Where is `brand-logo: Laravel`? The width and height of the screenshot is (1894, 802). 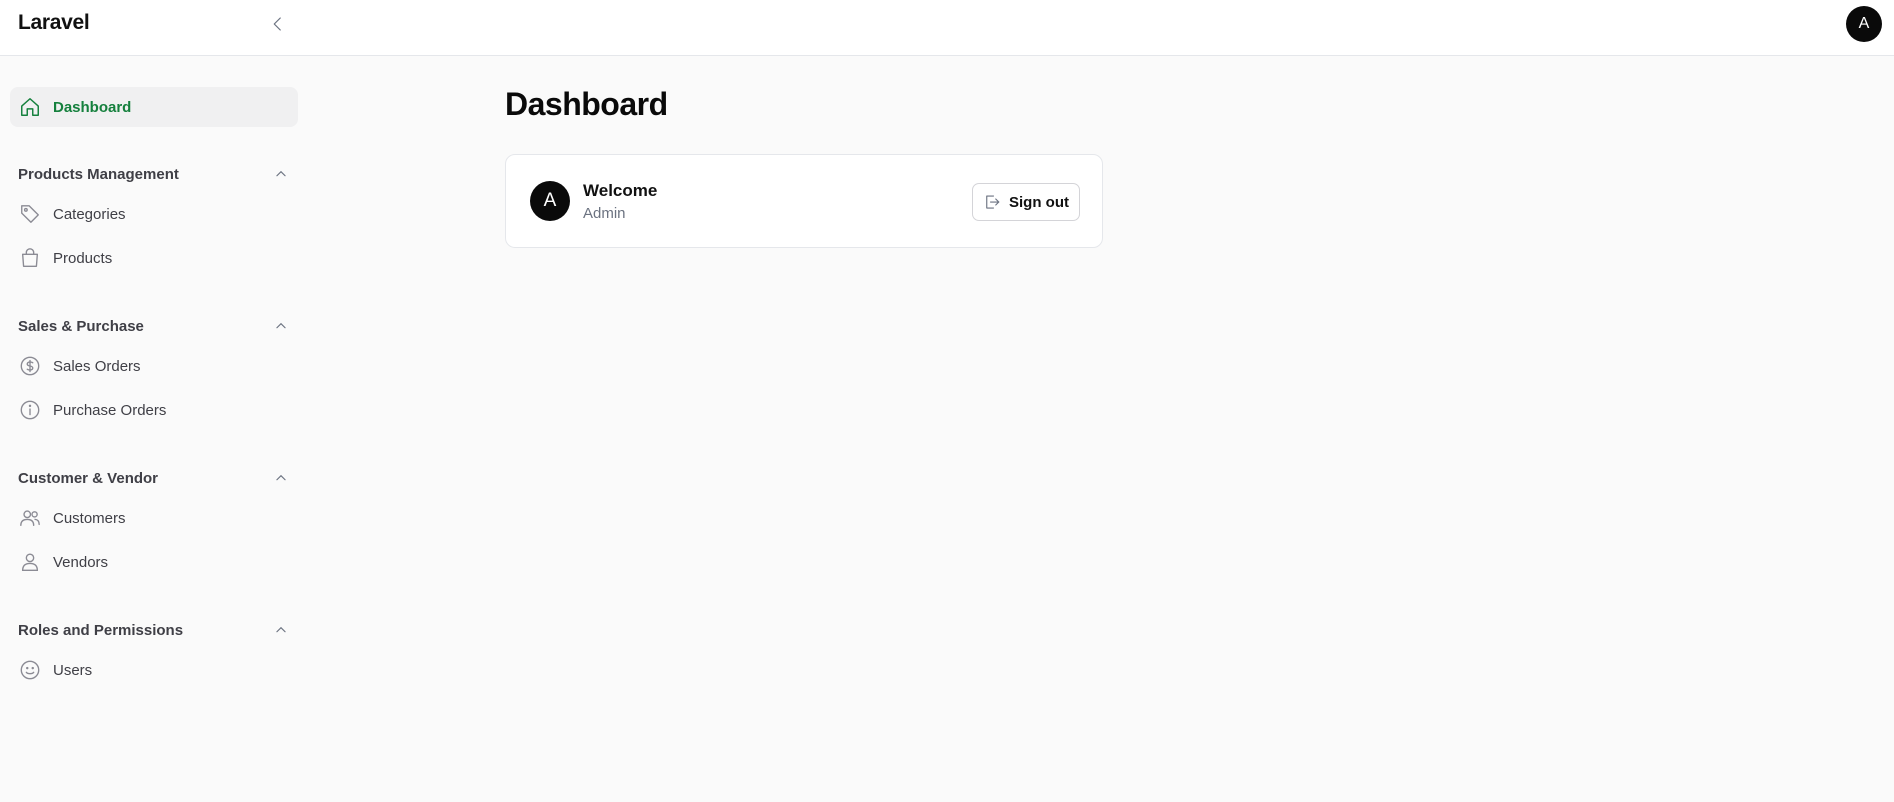 brand-logo: Laravel is located at coordinates (54, 23).